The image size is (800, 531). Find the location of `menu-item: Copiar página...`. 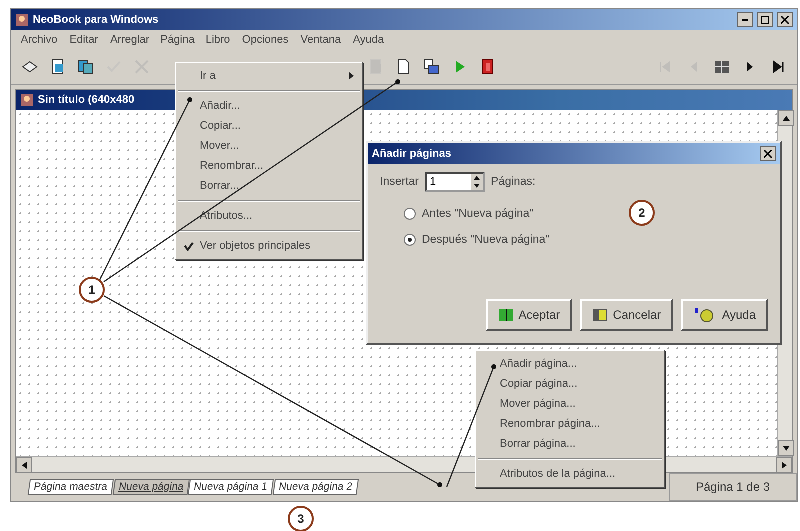

menu-item: Copiar página... is located at coordinates (570, 384).